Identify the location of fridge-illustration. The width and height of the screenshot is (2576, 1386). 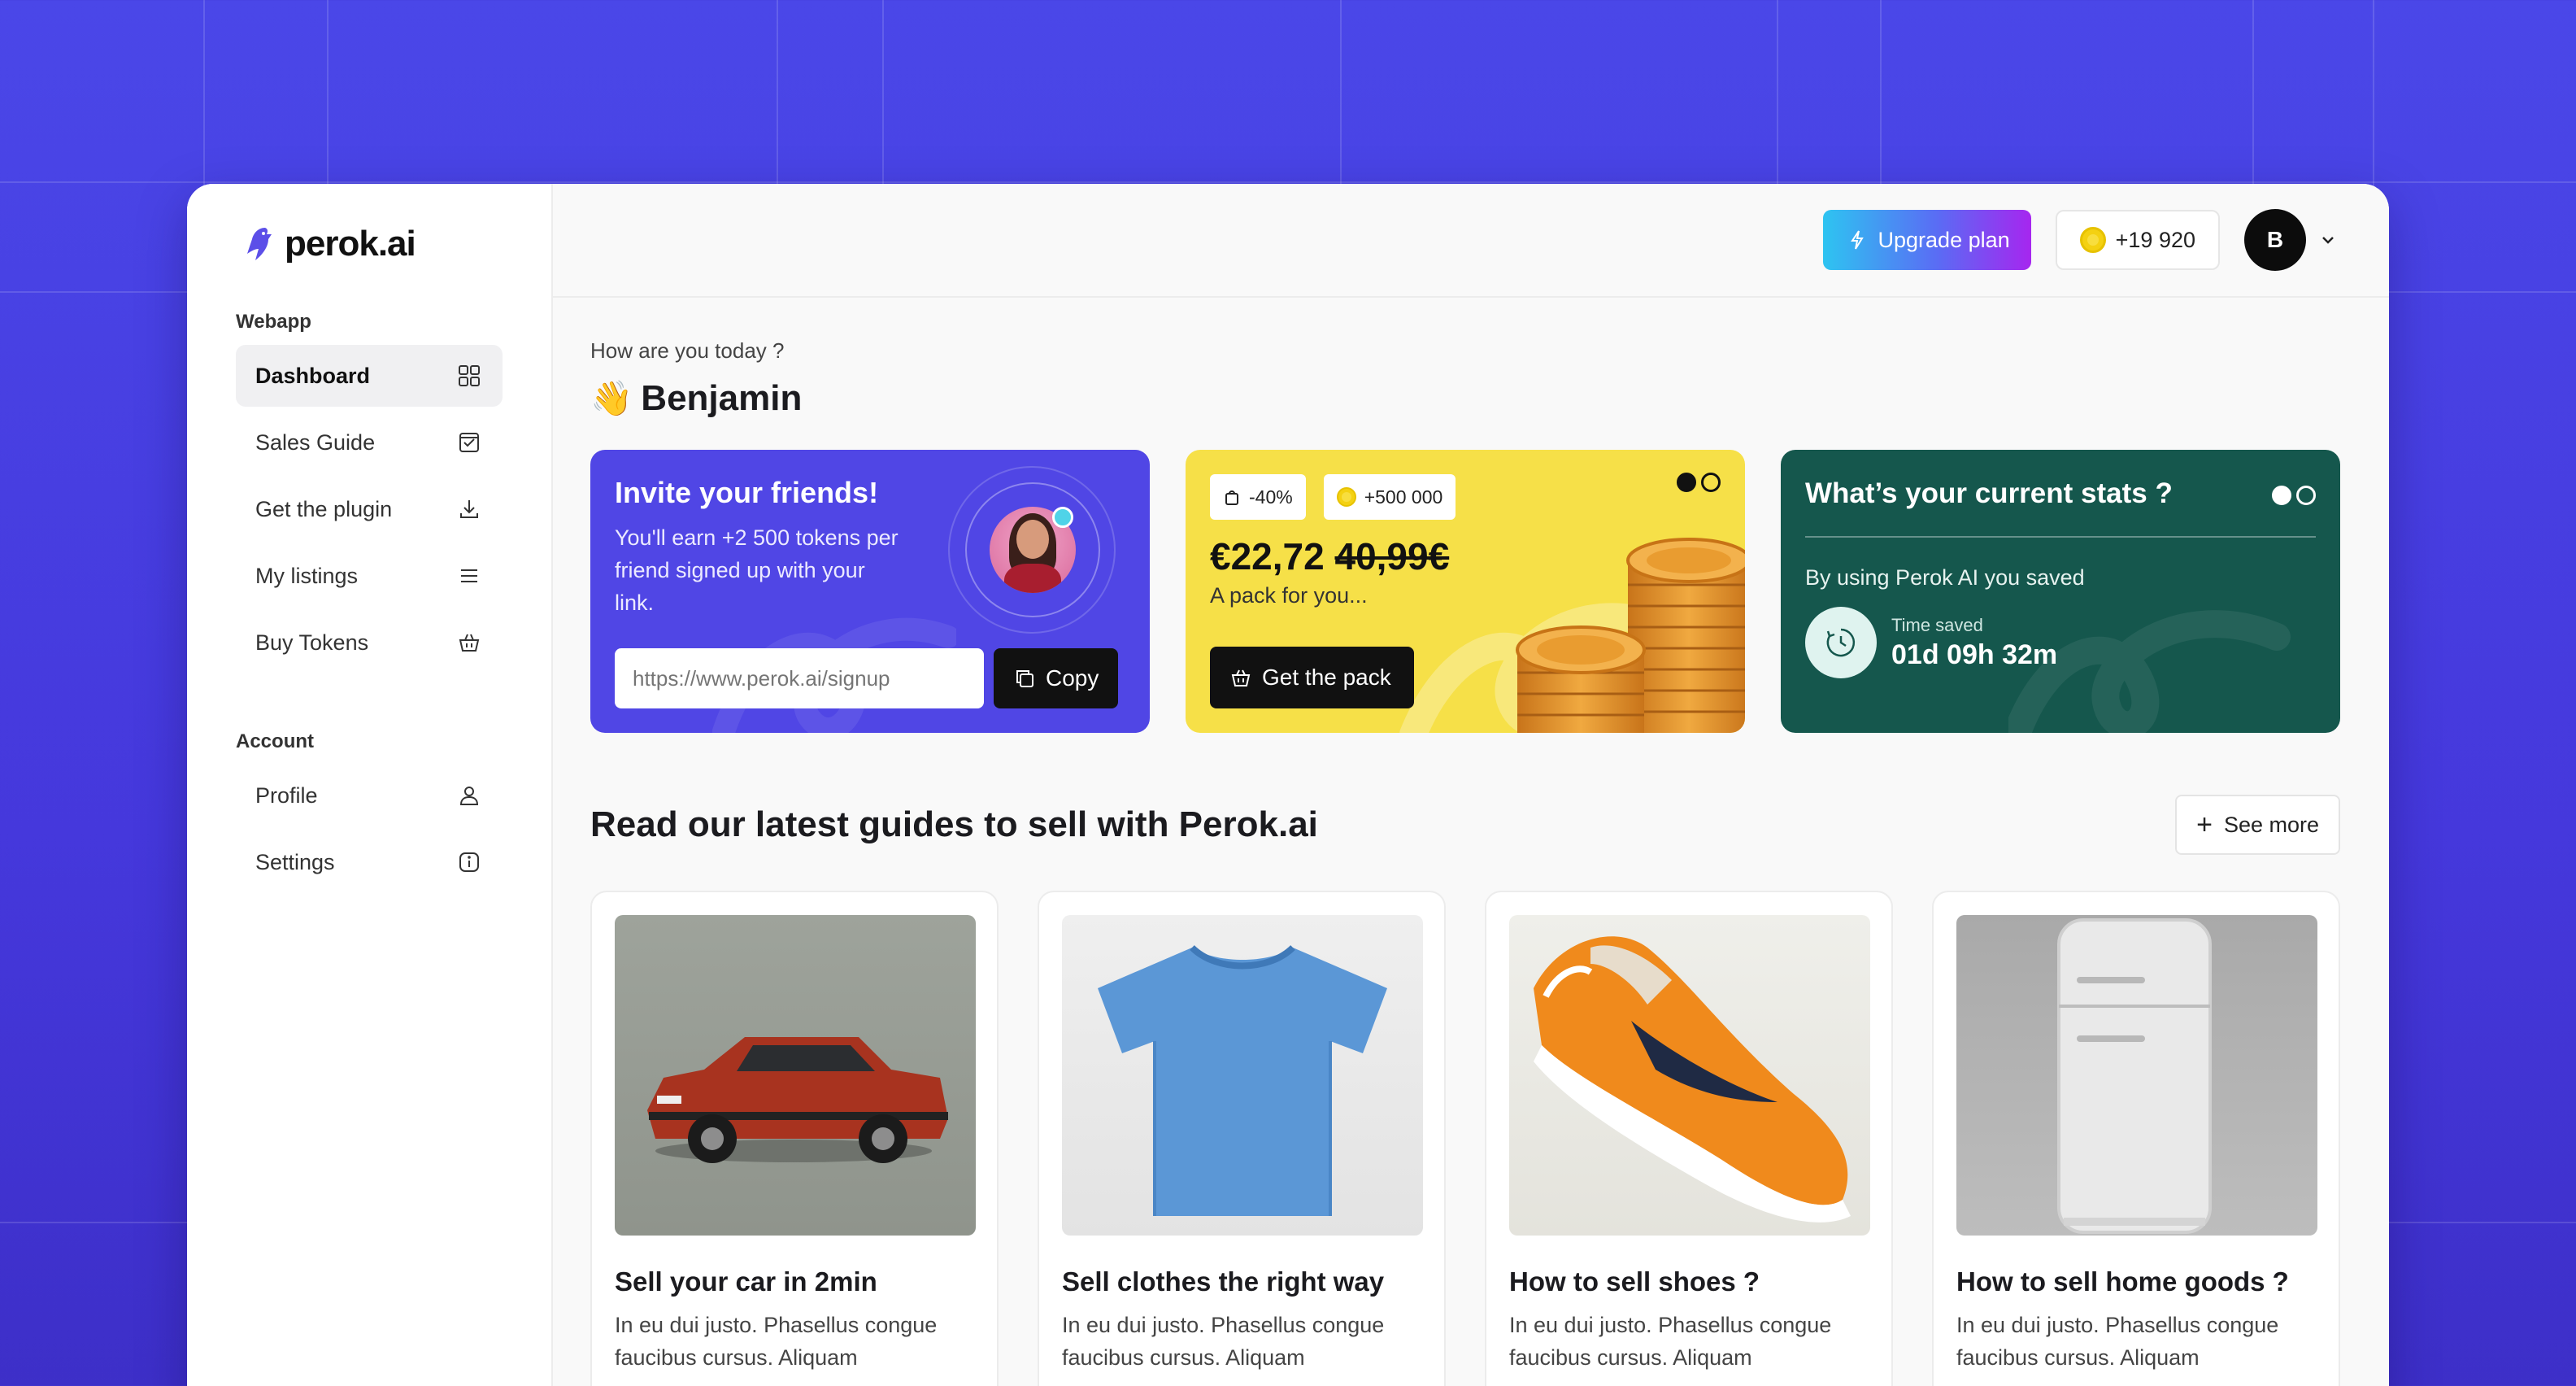
(2134, 1076).